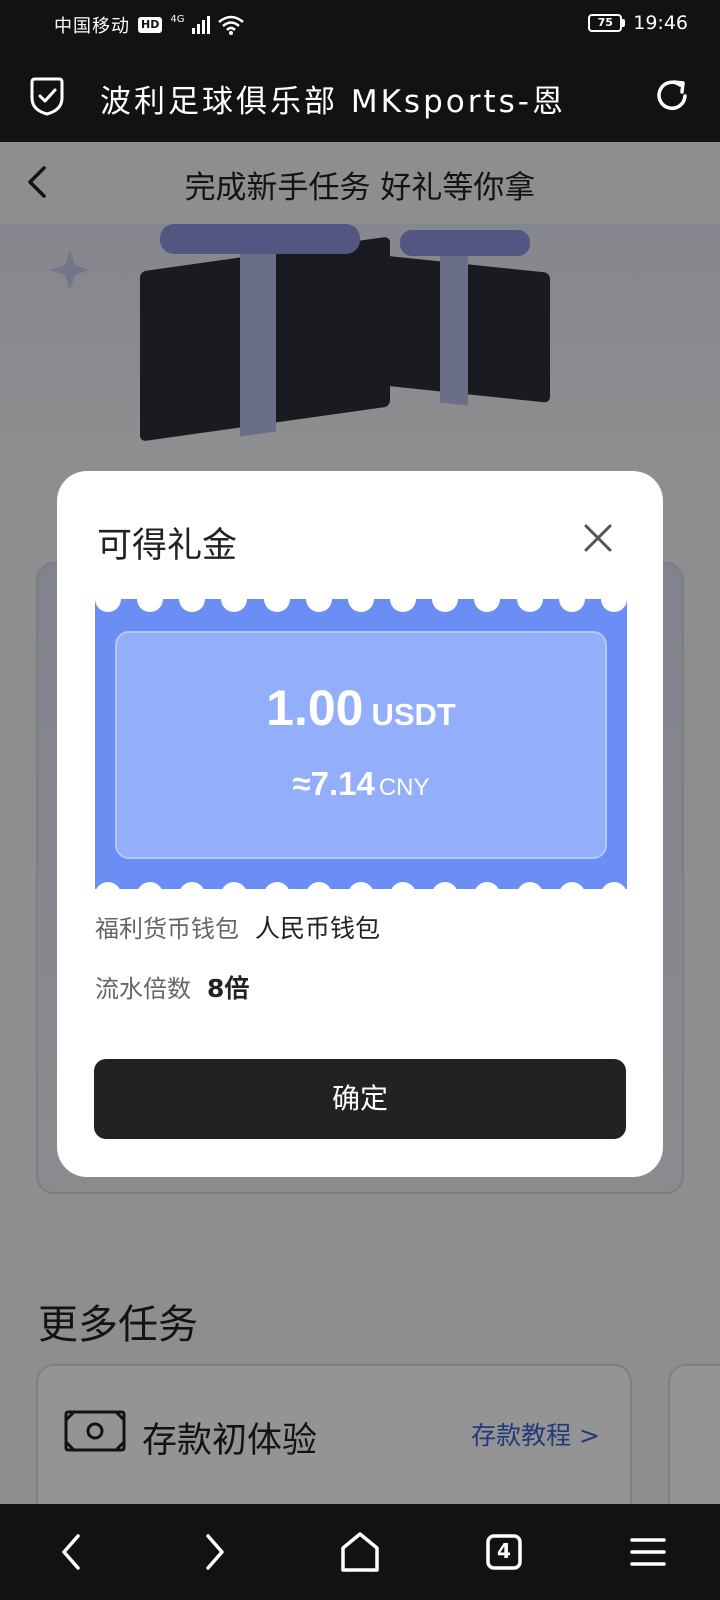 The height and width of the screenshot is (1600, 720). I want to click on tab-count: 4, so click(504, 1551).